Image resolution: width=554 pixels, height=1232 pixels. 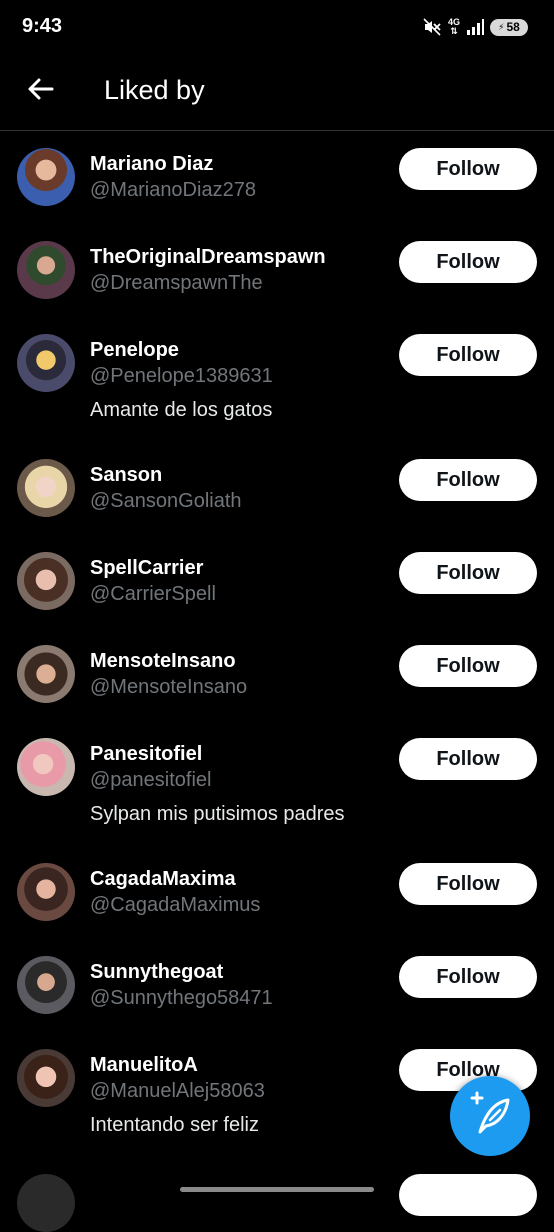 I want to click on page-title: Liked by, so click(x=154, y=90).